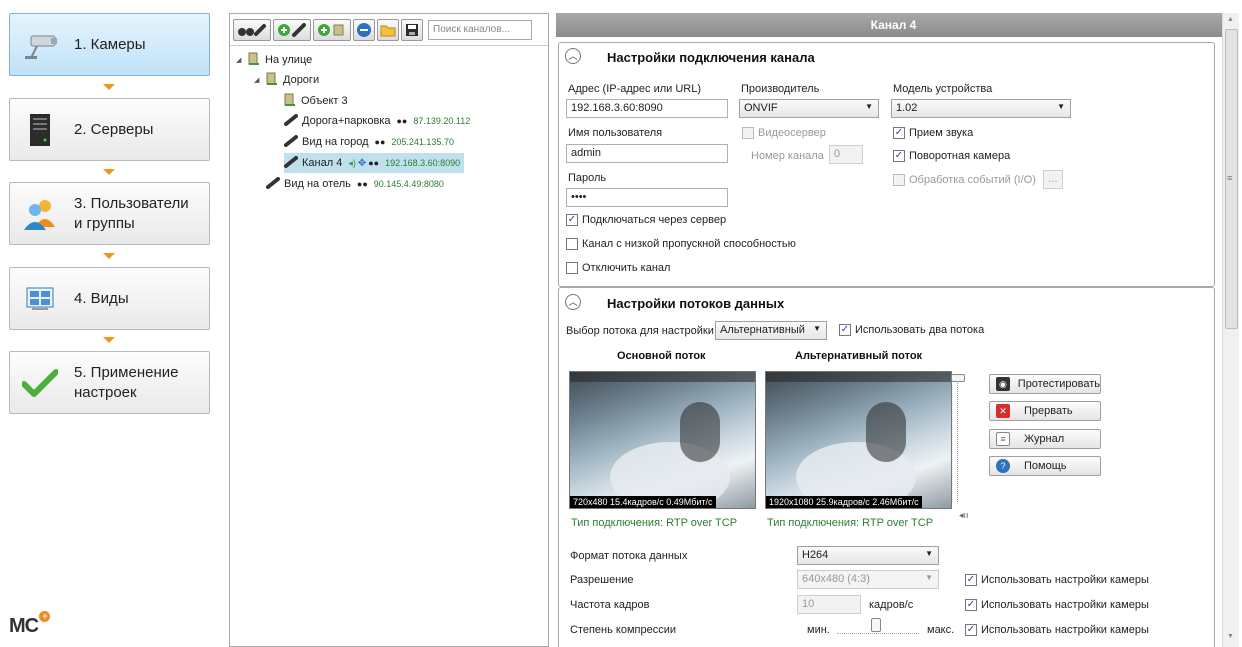 Image resolution: width=1242 pixels, height=647 pixels. I want to click on users-icon, so click(40, 214).